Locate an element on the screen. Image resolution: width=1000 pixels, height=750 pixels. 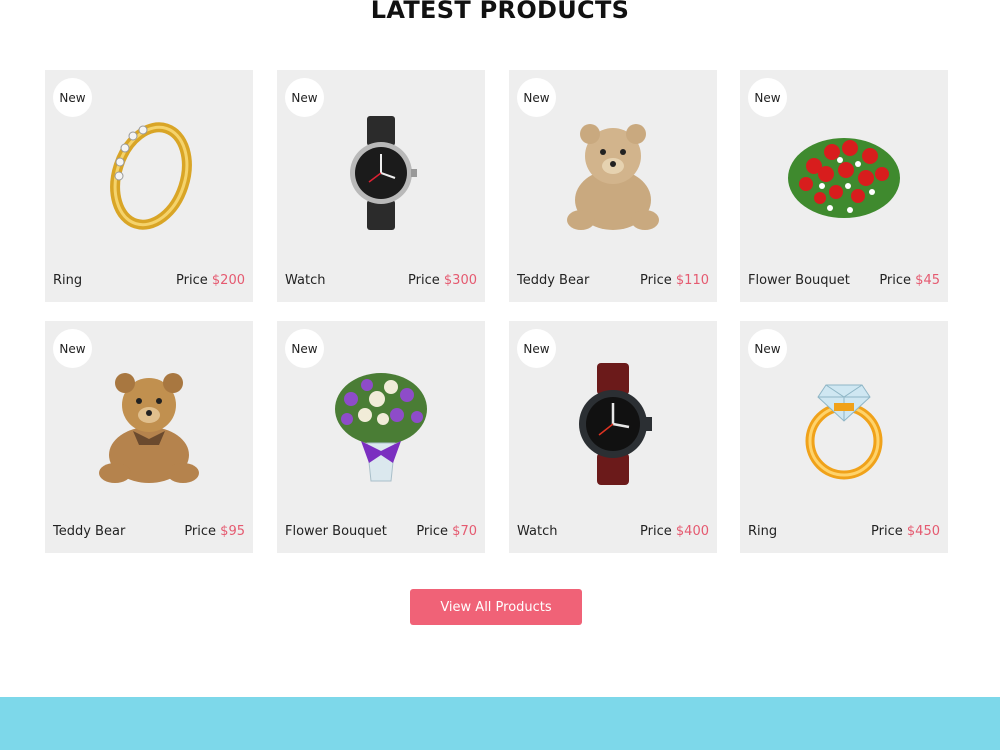
sport-watch-icon is located at coordinates (613, 424).